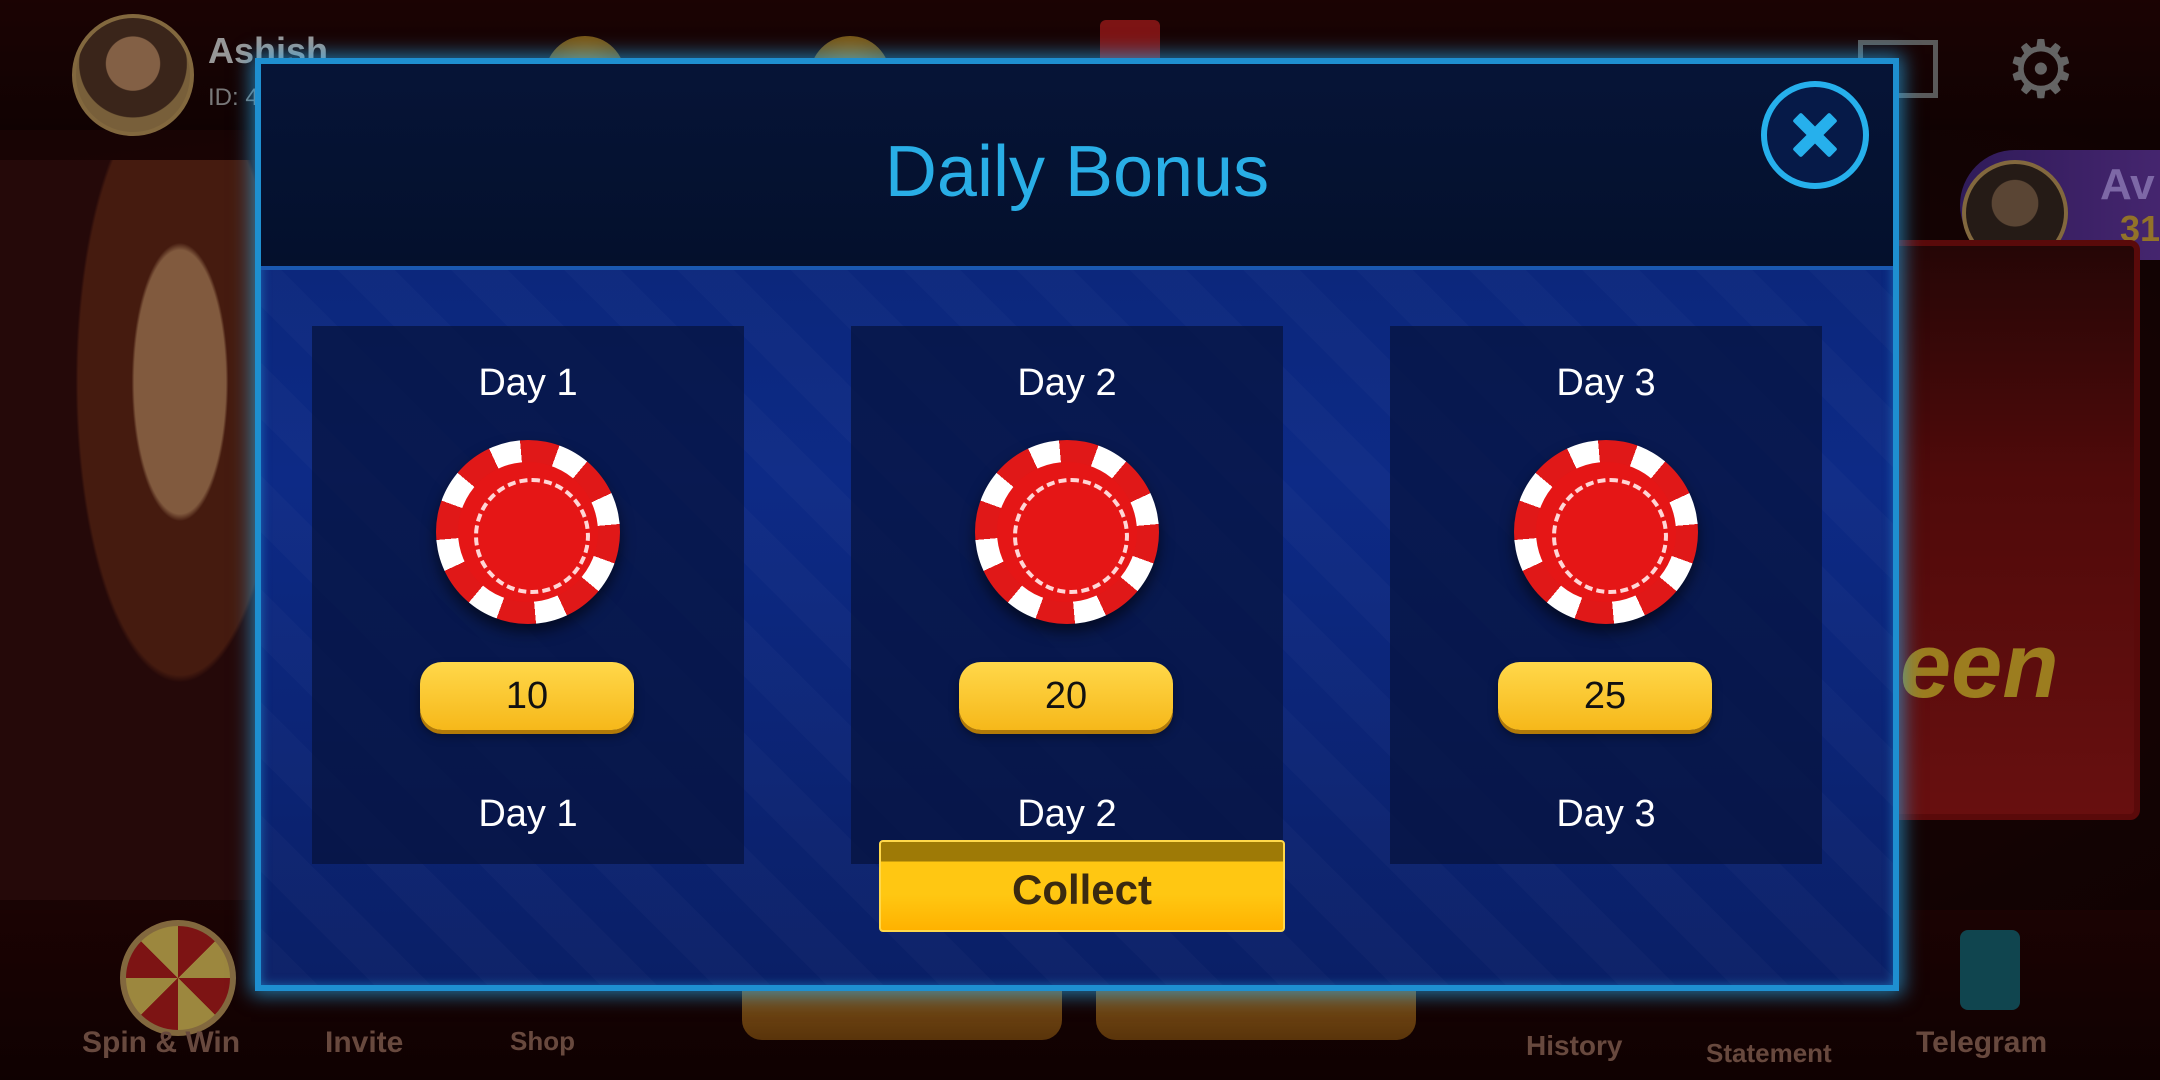 The image size is (2160, 1080). Describe the element at coordinates (1815, 135) in the screenshot. I see `close-icon` at that location.